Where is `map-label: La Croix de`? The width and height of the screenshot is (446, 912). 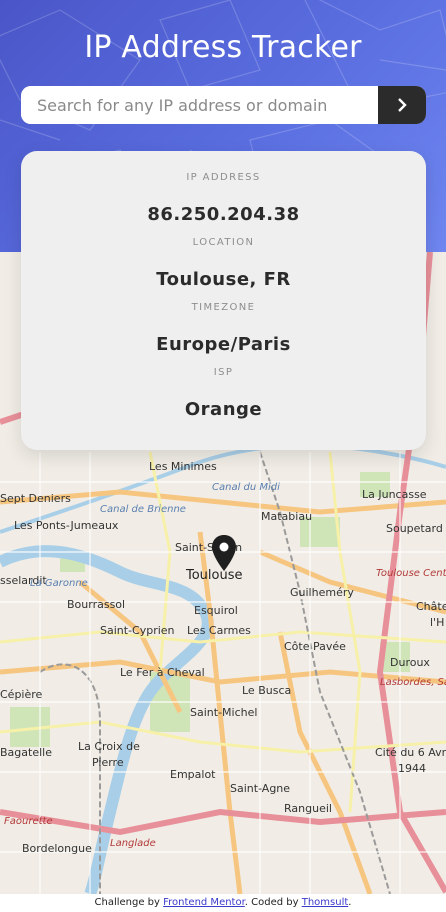
map-label: La Croix de is located at coordinates (109, 746).